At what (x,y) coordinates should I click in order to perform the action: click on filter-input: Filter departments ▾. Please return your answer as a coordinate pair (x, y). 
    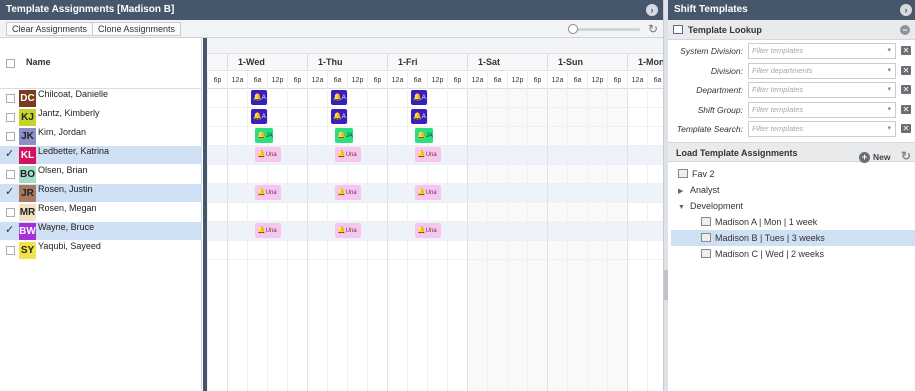
    Looking at the image, I should click on (822, 70).